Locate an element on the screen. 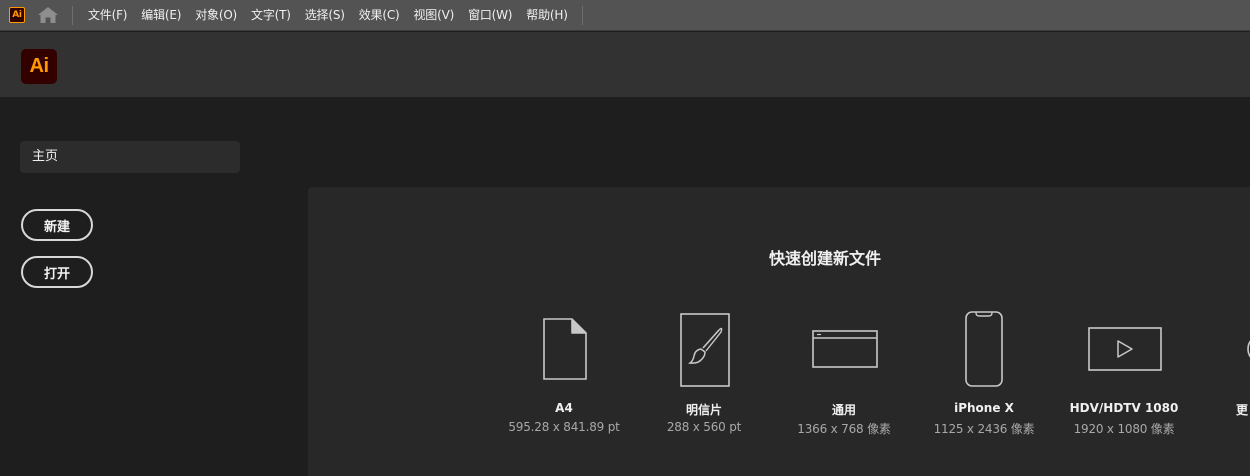  menu-effect: 效果(C) is located at coordinates (379, 15).